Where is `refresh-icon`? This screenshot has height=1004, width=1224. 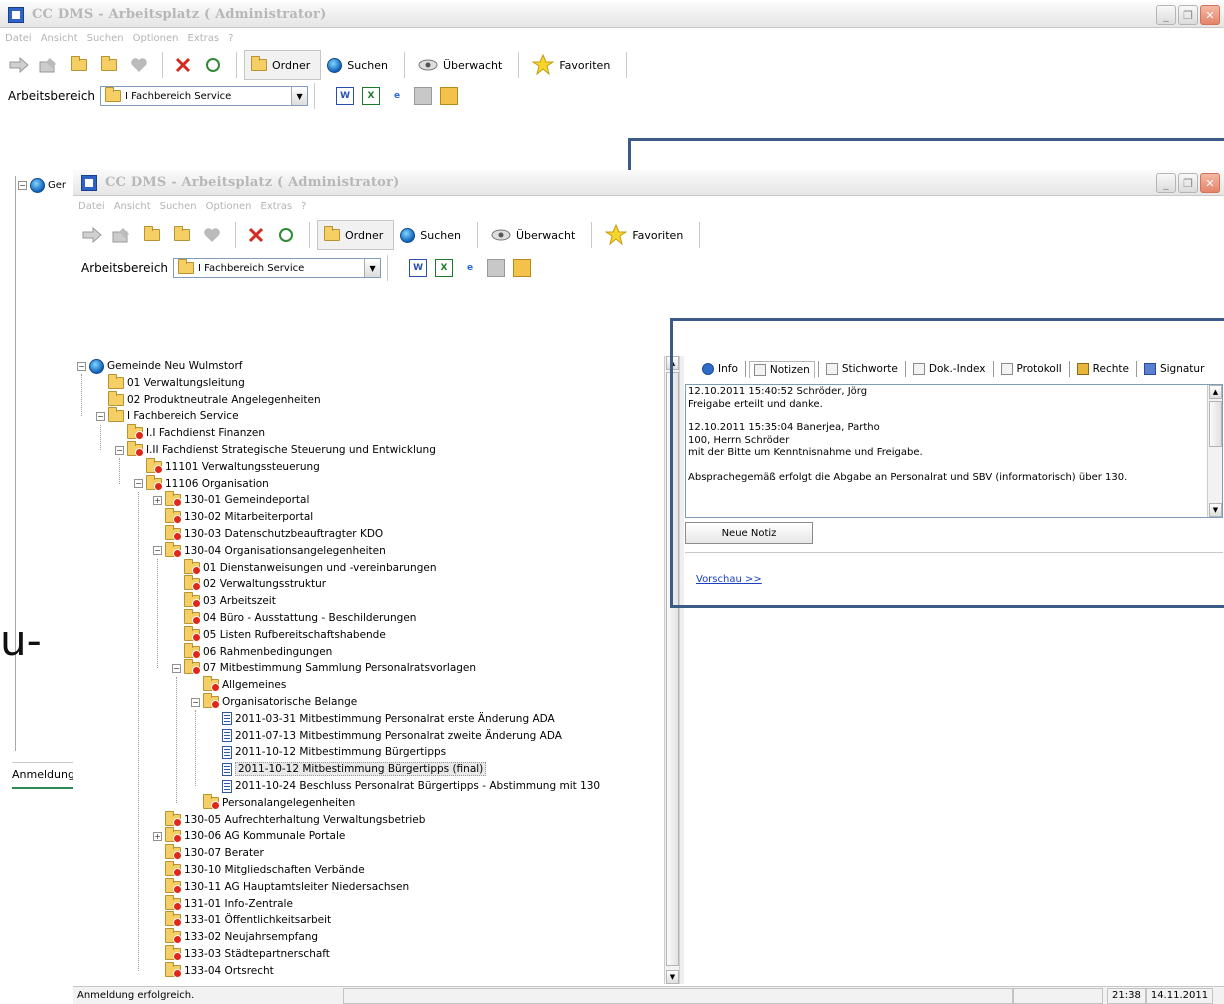
refresh-icon is located at coordinates (213, 65).